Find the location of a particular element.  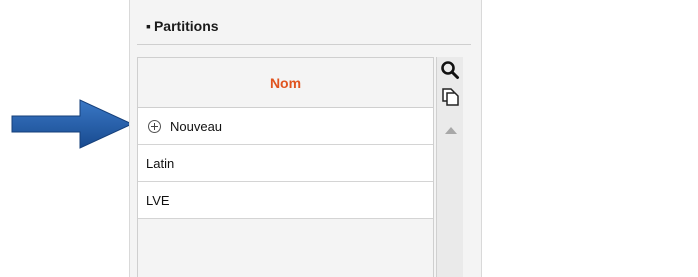

new-row: Nouveau is located at coordinates (285, 126).